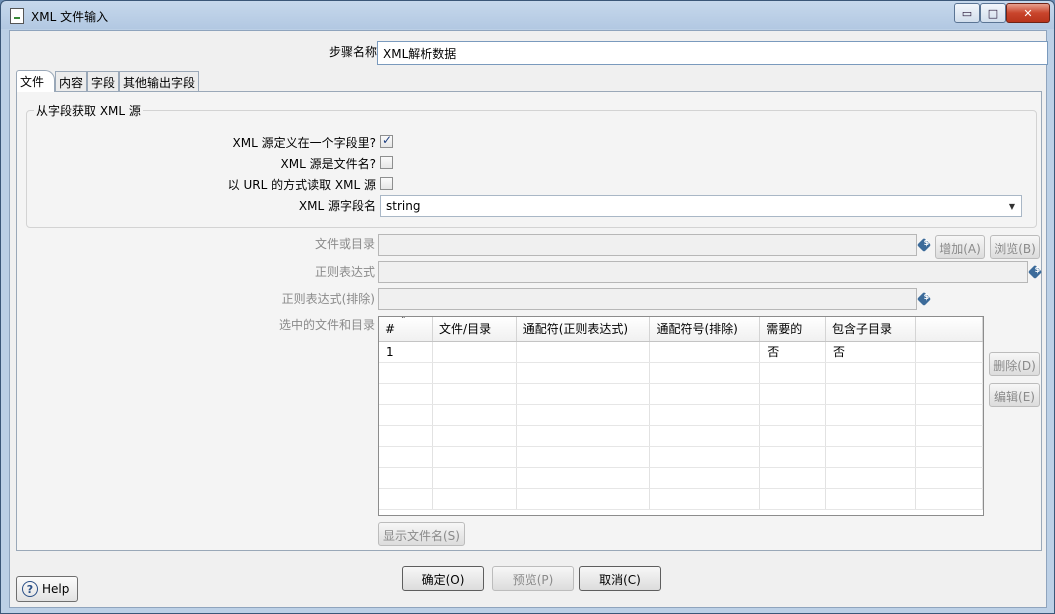 The width and height of the screenshot is (1055, 614). Describe the element at coordinates (443, 578) in the screenshot. I see `ok-button: 确定(O)` at that location.